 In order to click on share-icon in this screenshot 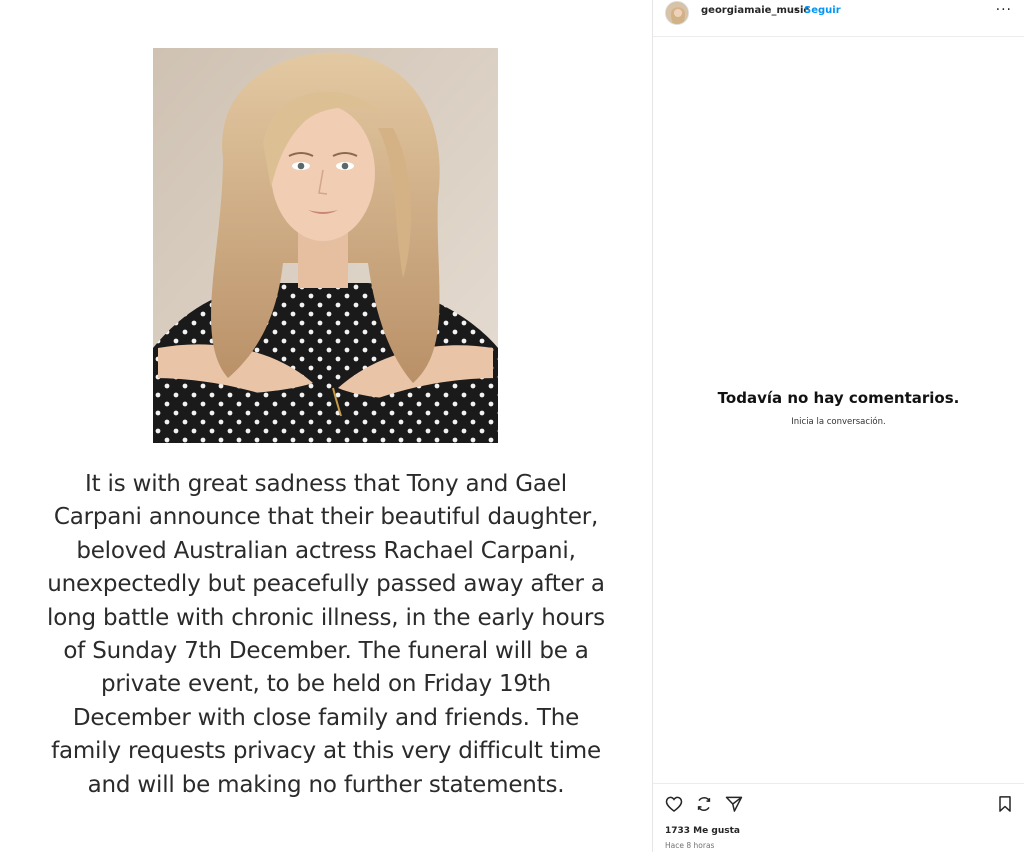, I will do `click(734, 804)`.